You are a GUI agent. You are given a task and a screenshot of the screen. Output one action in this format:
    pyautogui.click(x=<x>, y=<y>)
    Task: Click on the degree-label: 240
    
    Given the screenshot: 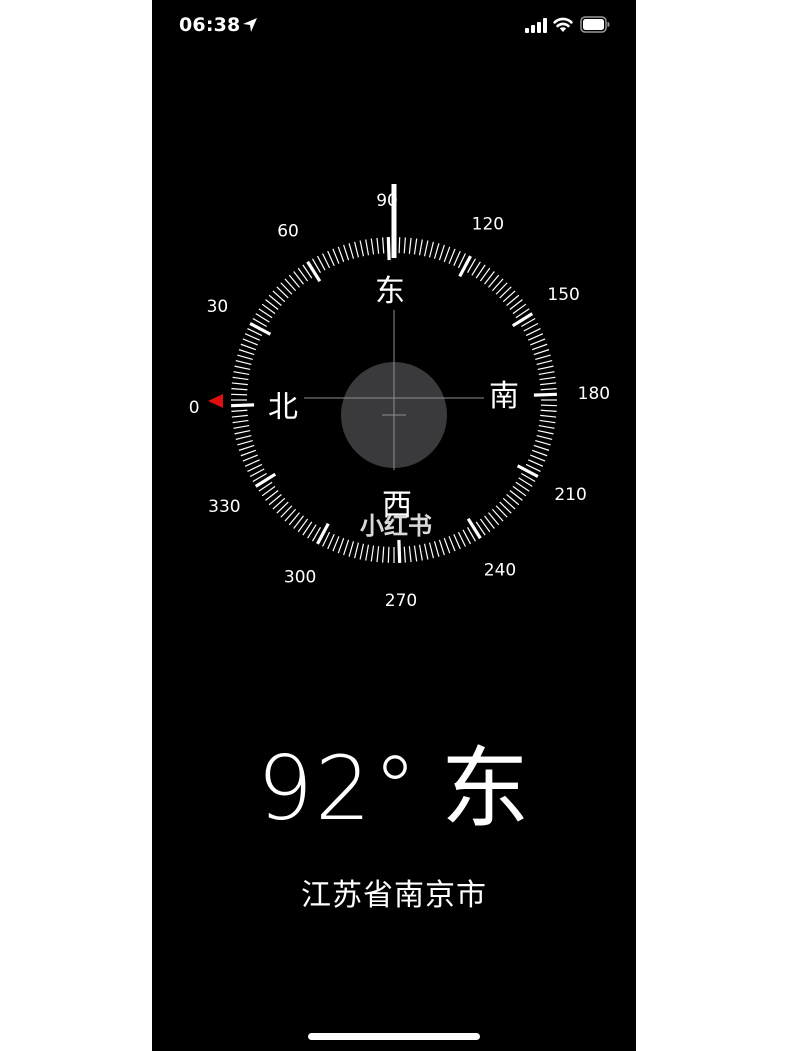 What is the action you would take?
    pyautogui.click(x=500, y=571)
    